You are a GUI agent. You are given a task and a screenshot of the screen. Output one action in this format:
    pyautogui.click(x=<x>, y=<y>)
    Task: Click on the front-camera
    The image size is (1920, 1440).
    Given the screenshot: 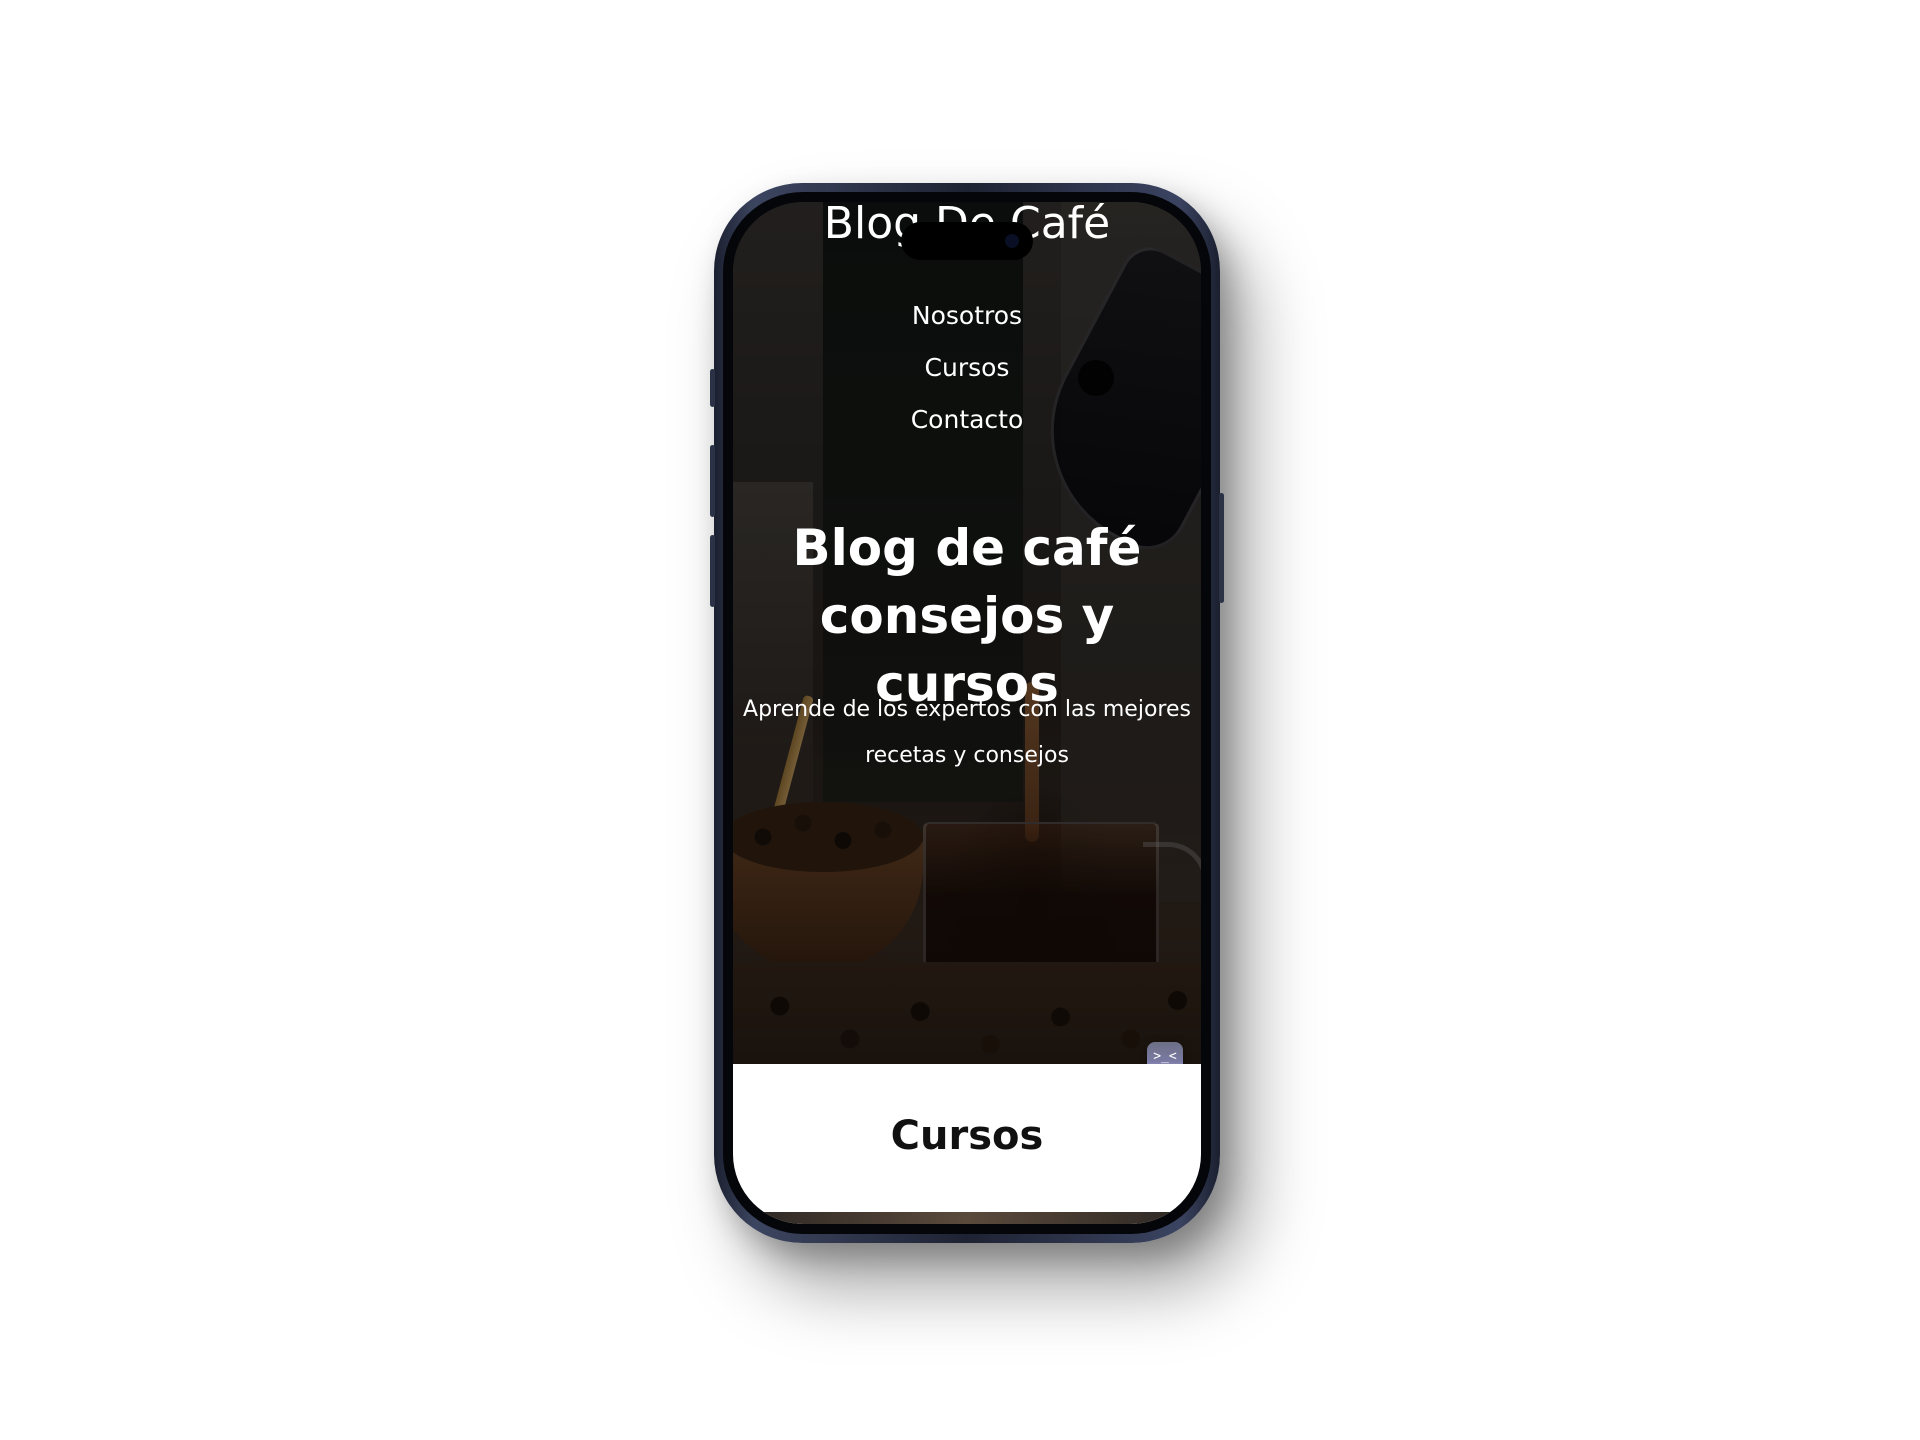 What is the action you would take?
    pyautogui.click(x=1012, y=241)
    